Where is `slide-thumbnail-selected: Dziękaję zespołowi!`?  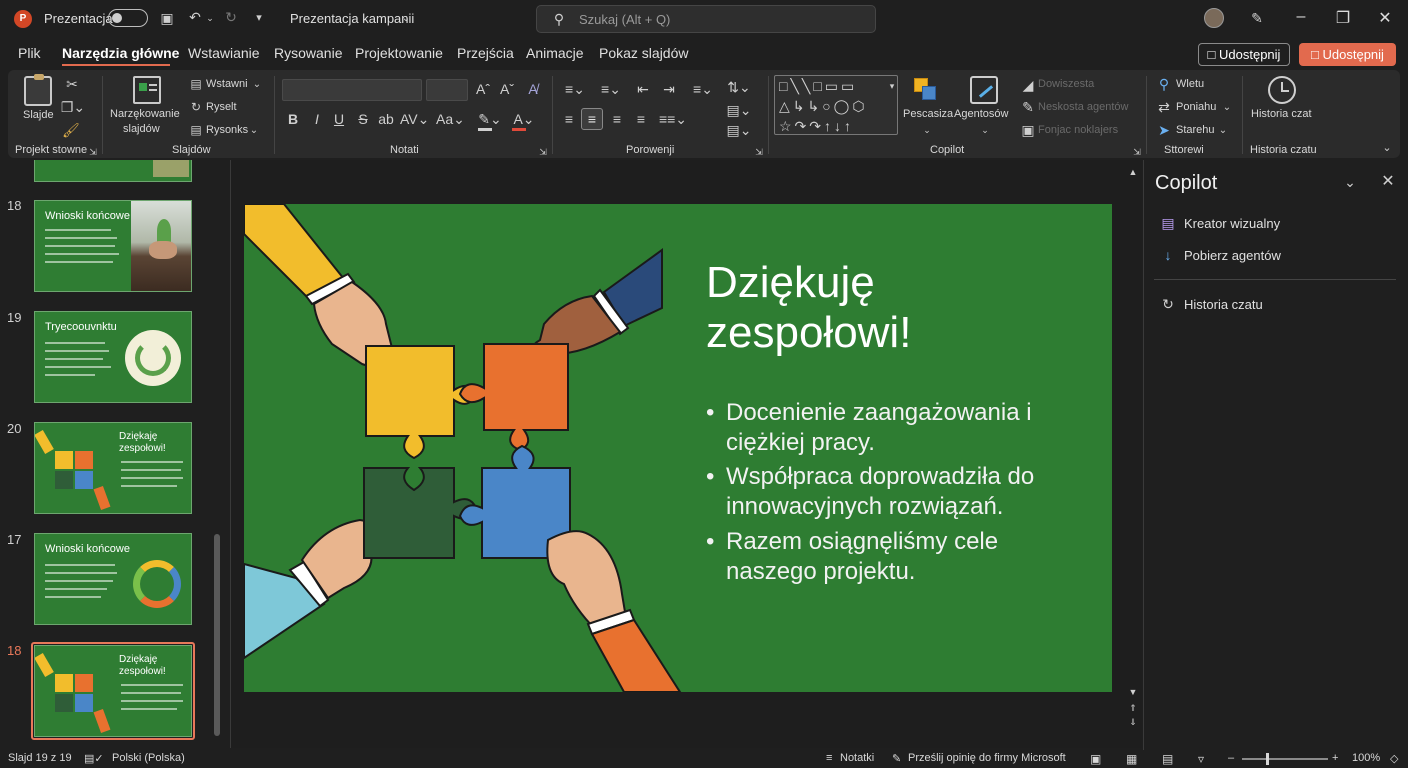
slide-thumbnail-selected: Dziękaję zespołowi! is located at coordinates (113, 691).